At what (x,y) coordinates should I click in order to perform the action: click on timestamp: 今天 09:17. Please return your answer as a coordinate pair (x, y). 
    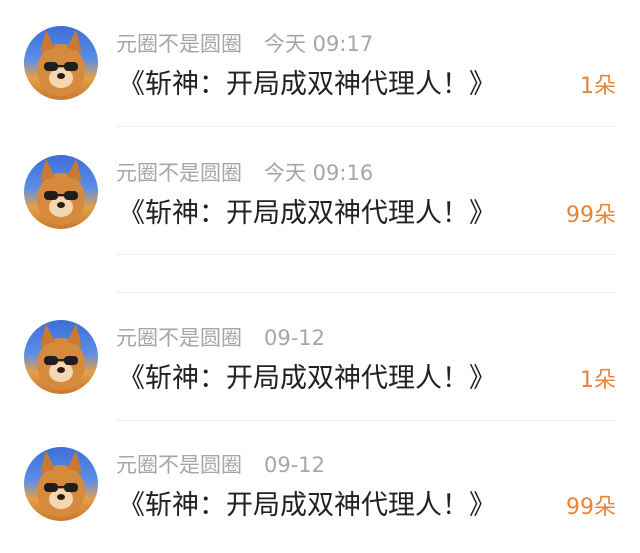
    Looking at the image, I should click on (319, 44).